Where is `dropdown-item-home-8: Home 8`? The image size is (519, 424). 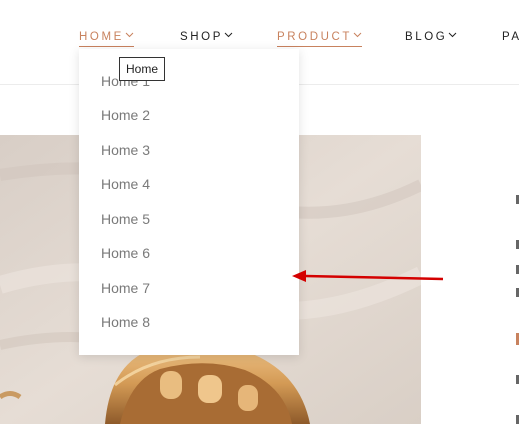 dropdown-item-home-8: Home 8 is located at coordinates (125, 322).